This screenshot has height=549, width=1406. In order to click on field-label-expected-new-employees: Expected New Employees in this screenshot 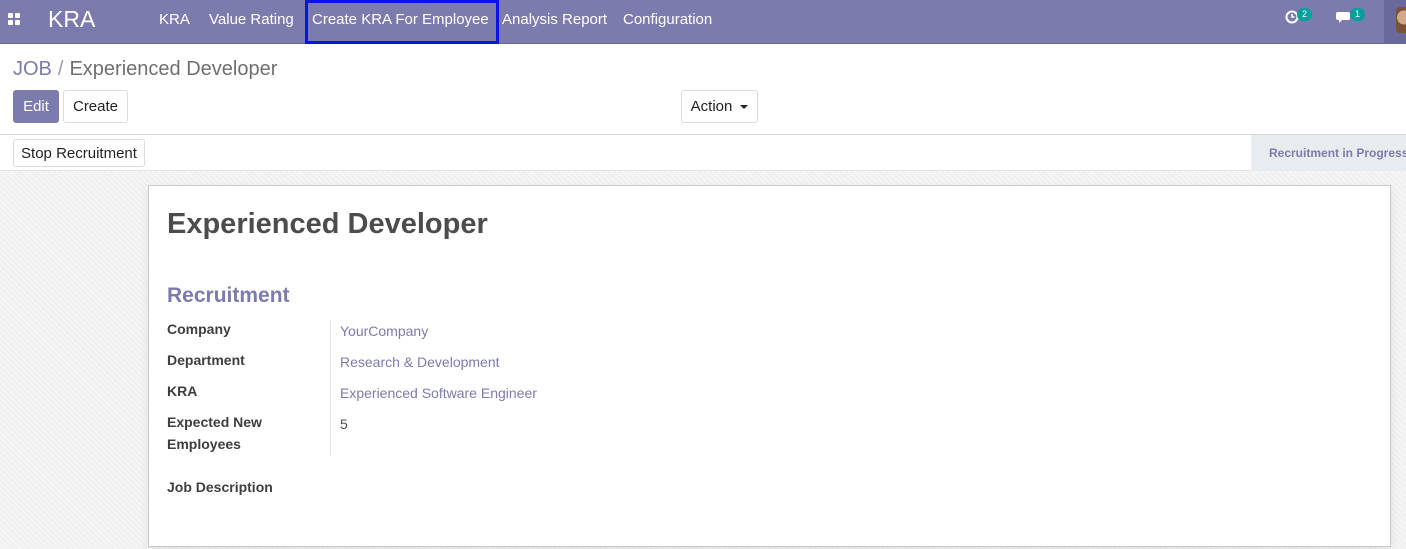, I will do `click(214, 433)`.